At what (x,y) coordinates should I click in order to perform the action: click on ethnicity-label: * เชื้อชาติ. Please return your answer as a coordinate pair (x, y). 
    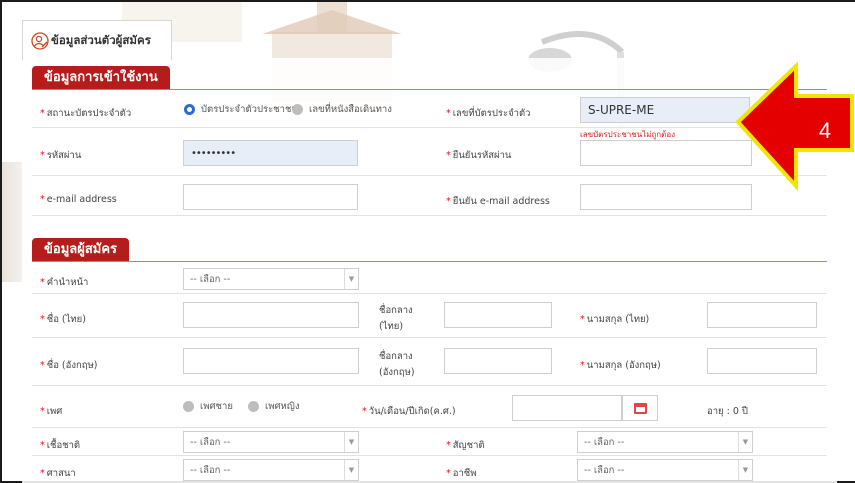
    Looking at the image, I should click on (60, 445).